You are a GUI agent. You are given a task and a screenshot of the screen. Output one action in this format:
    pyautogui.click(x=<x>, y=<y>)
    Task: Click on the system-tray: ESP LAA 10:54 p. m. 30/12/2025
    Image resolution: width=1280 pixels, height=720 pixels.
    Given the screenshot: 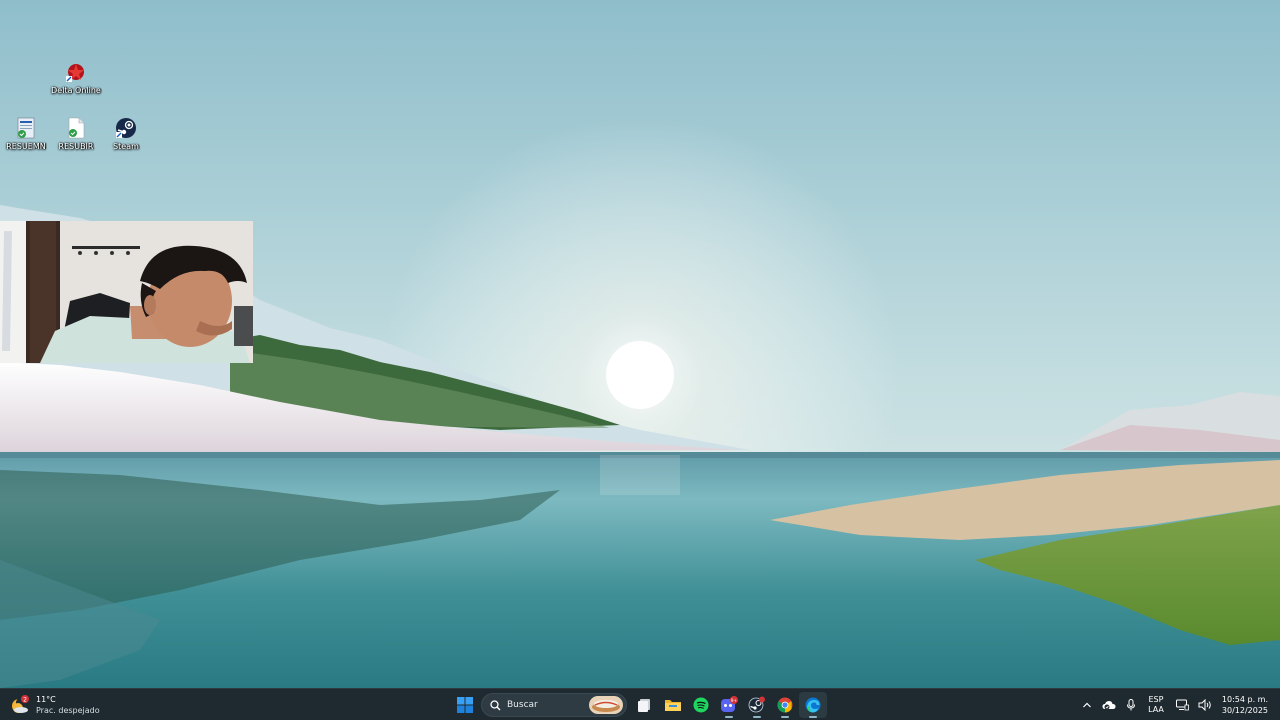 What is the action you would take?
    pyautogui.click(x=1178, y=704)
    